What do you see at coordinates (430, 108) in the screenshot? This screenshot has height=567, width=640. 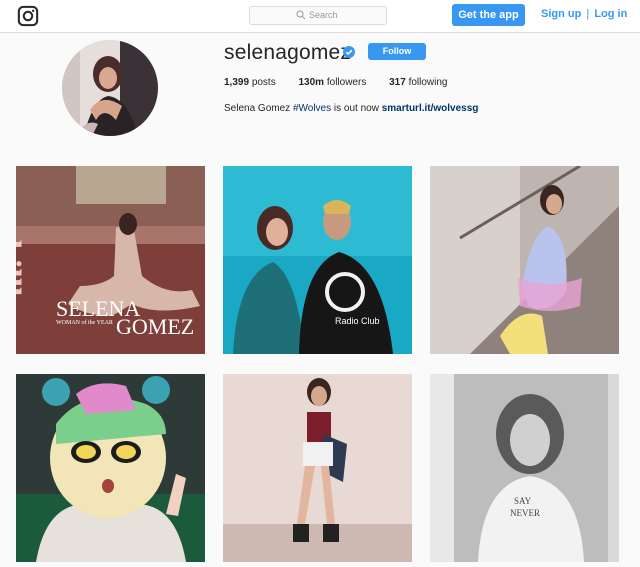 I see `bio-link: smarturl.it/wolvessg` at bounding box center [430, 108].